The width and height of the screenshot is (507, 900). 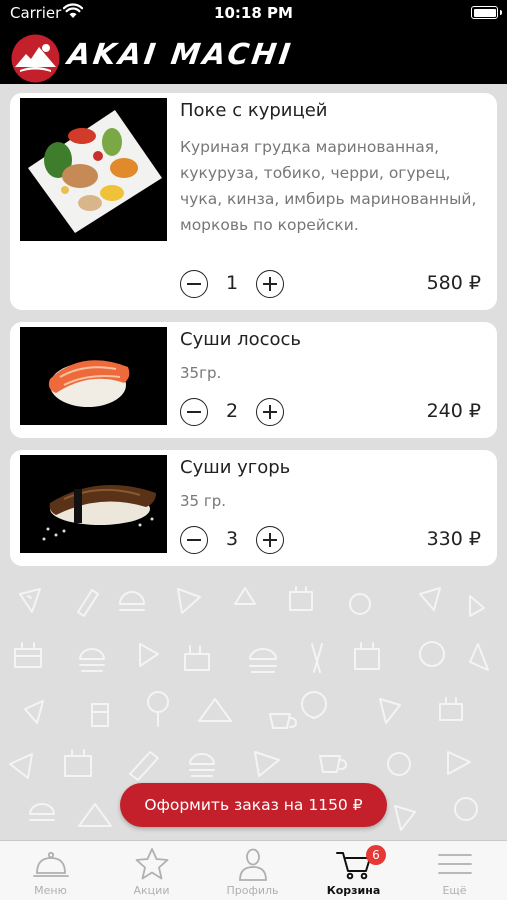 What do you see at coordinates (253, 380) in the screenshot?
I see `cart-item: Суши лосось 35гр. 2 240 ₽` at bounding box center [253, 380].